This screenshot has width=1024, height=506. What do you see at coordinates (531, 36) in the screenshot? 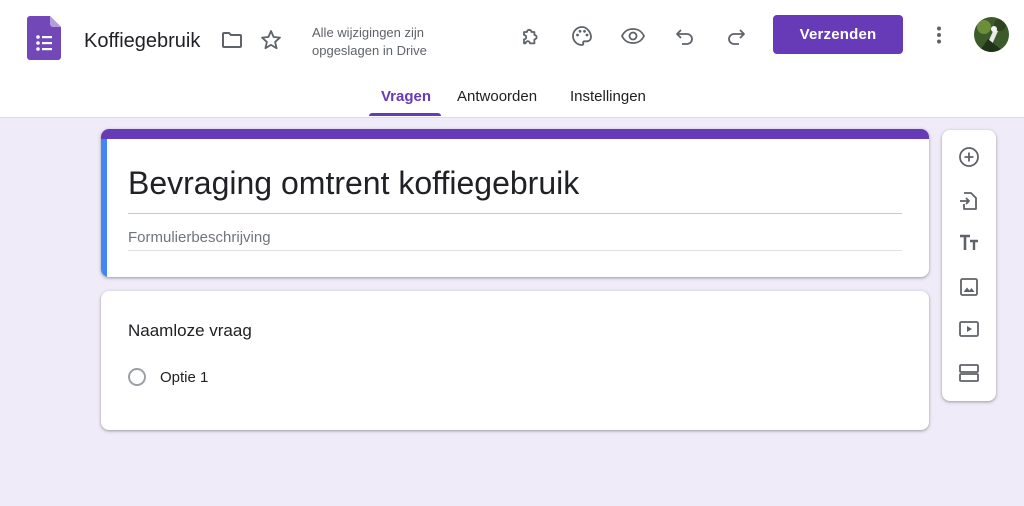
I see `addons-icon` at bounding box center [531, 36].